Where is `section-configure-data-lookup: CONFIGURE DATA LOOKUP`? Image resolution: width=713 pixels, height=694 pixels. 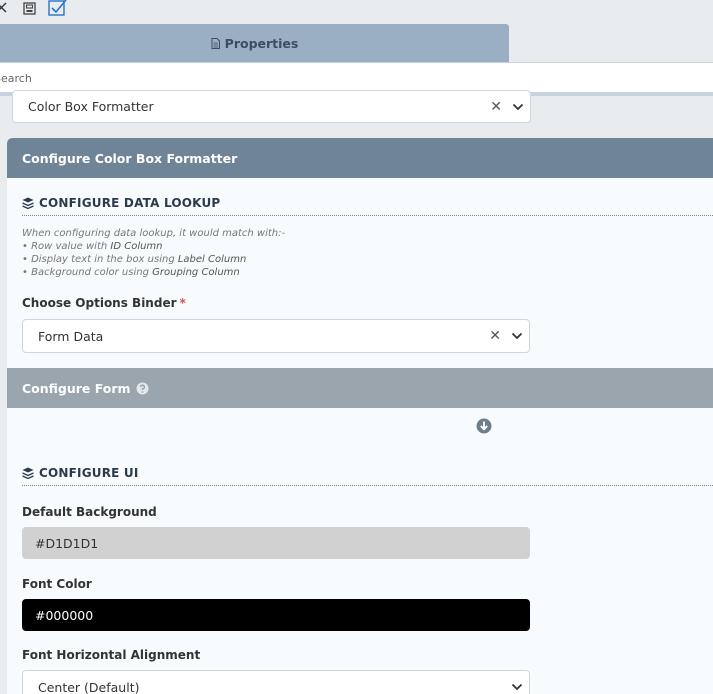
section-configure-data-lookup: CONFIGURE DATA LOOKUP is located at coordinates (121, 203).